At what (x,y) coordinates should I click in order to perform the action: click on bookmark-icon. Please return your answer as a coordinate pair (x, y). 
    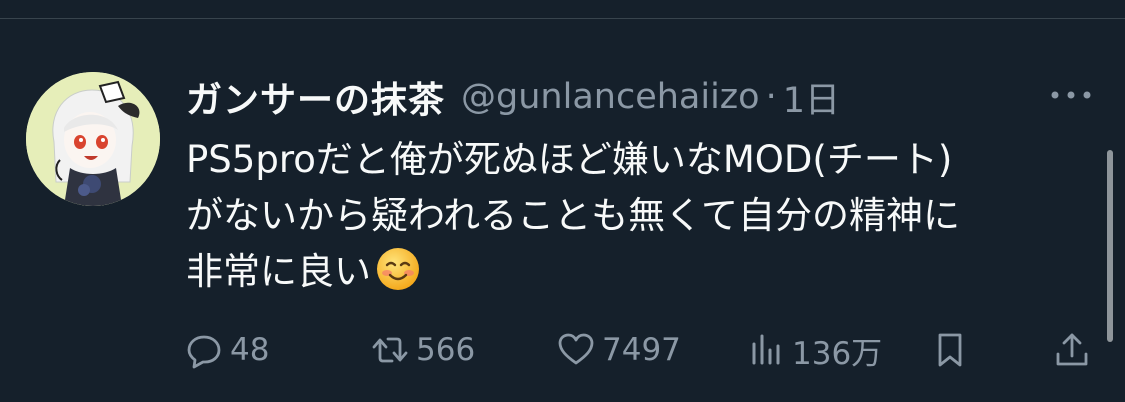
    Looking at the image, I should click on (950, 350).